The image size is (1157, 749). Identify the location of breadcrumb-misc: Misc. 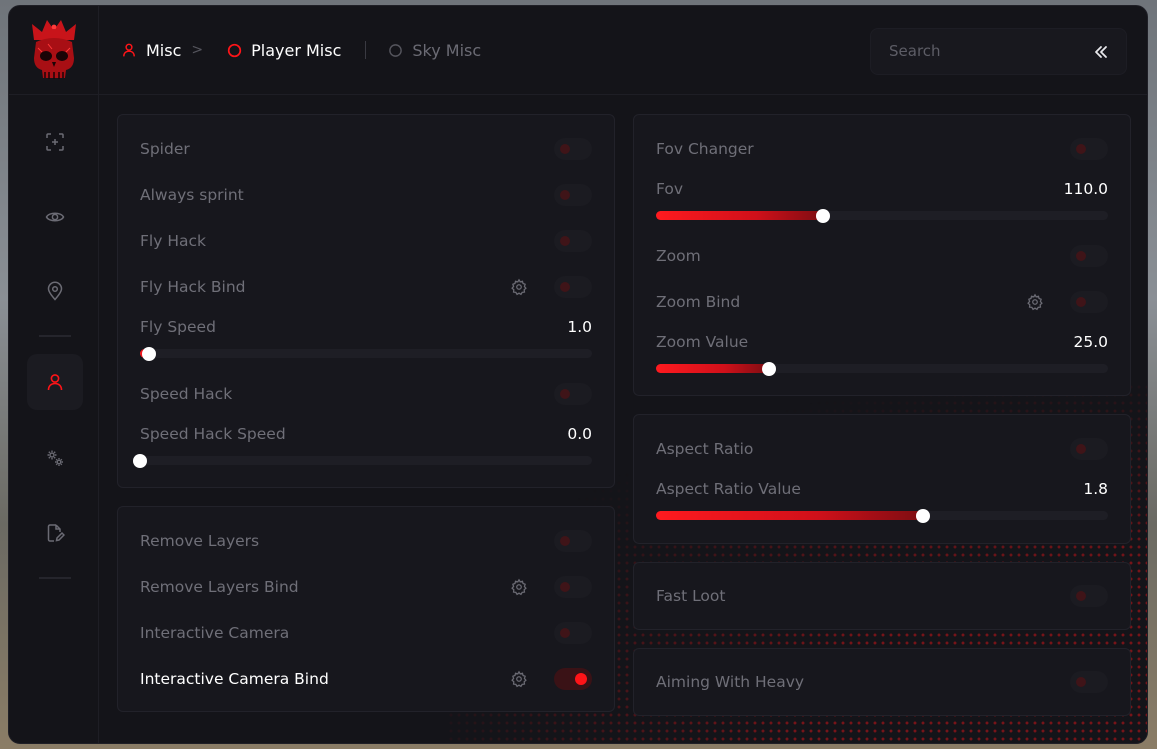
(151, 50).